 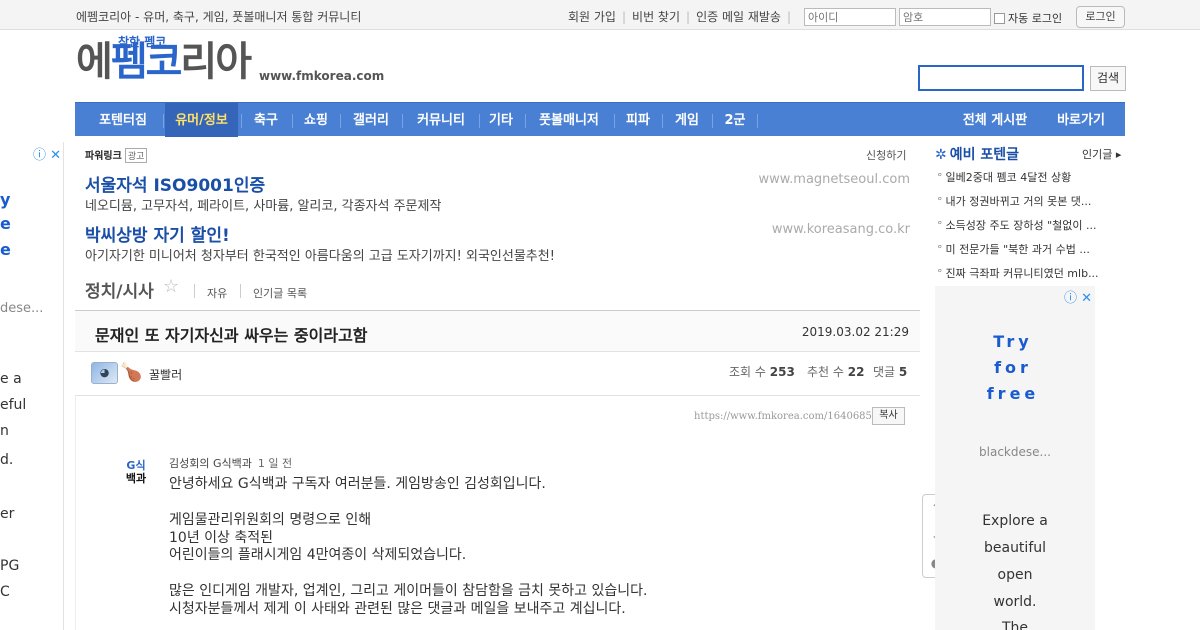 What do you see at coordinates (501, 120) in the screenshot?
I see `nav-item-etc: 기타` at bounding box center [501, 120].